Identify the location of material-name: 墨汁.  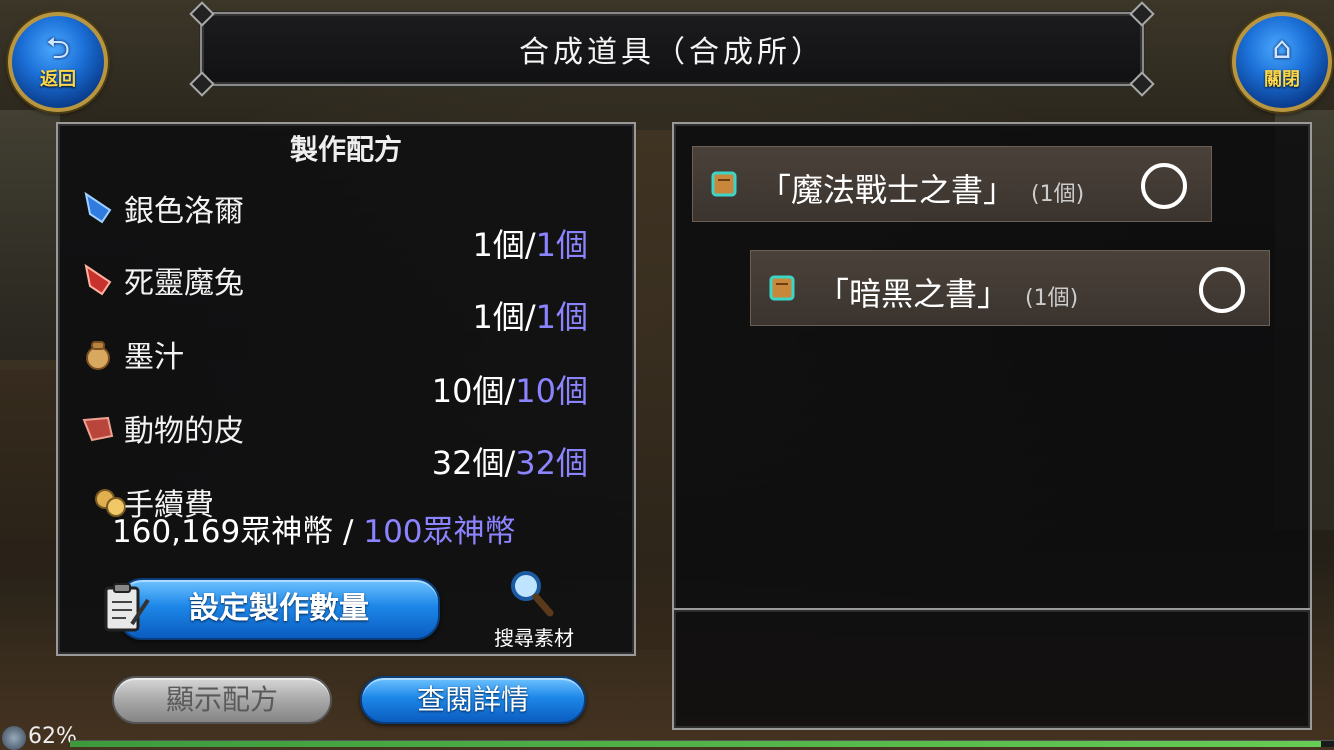
(154, 357).